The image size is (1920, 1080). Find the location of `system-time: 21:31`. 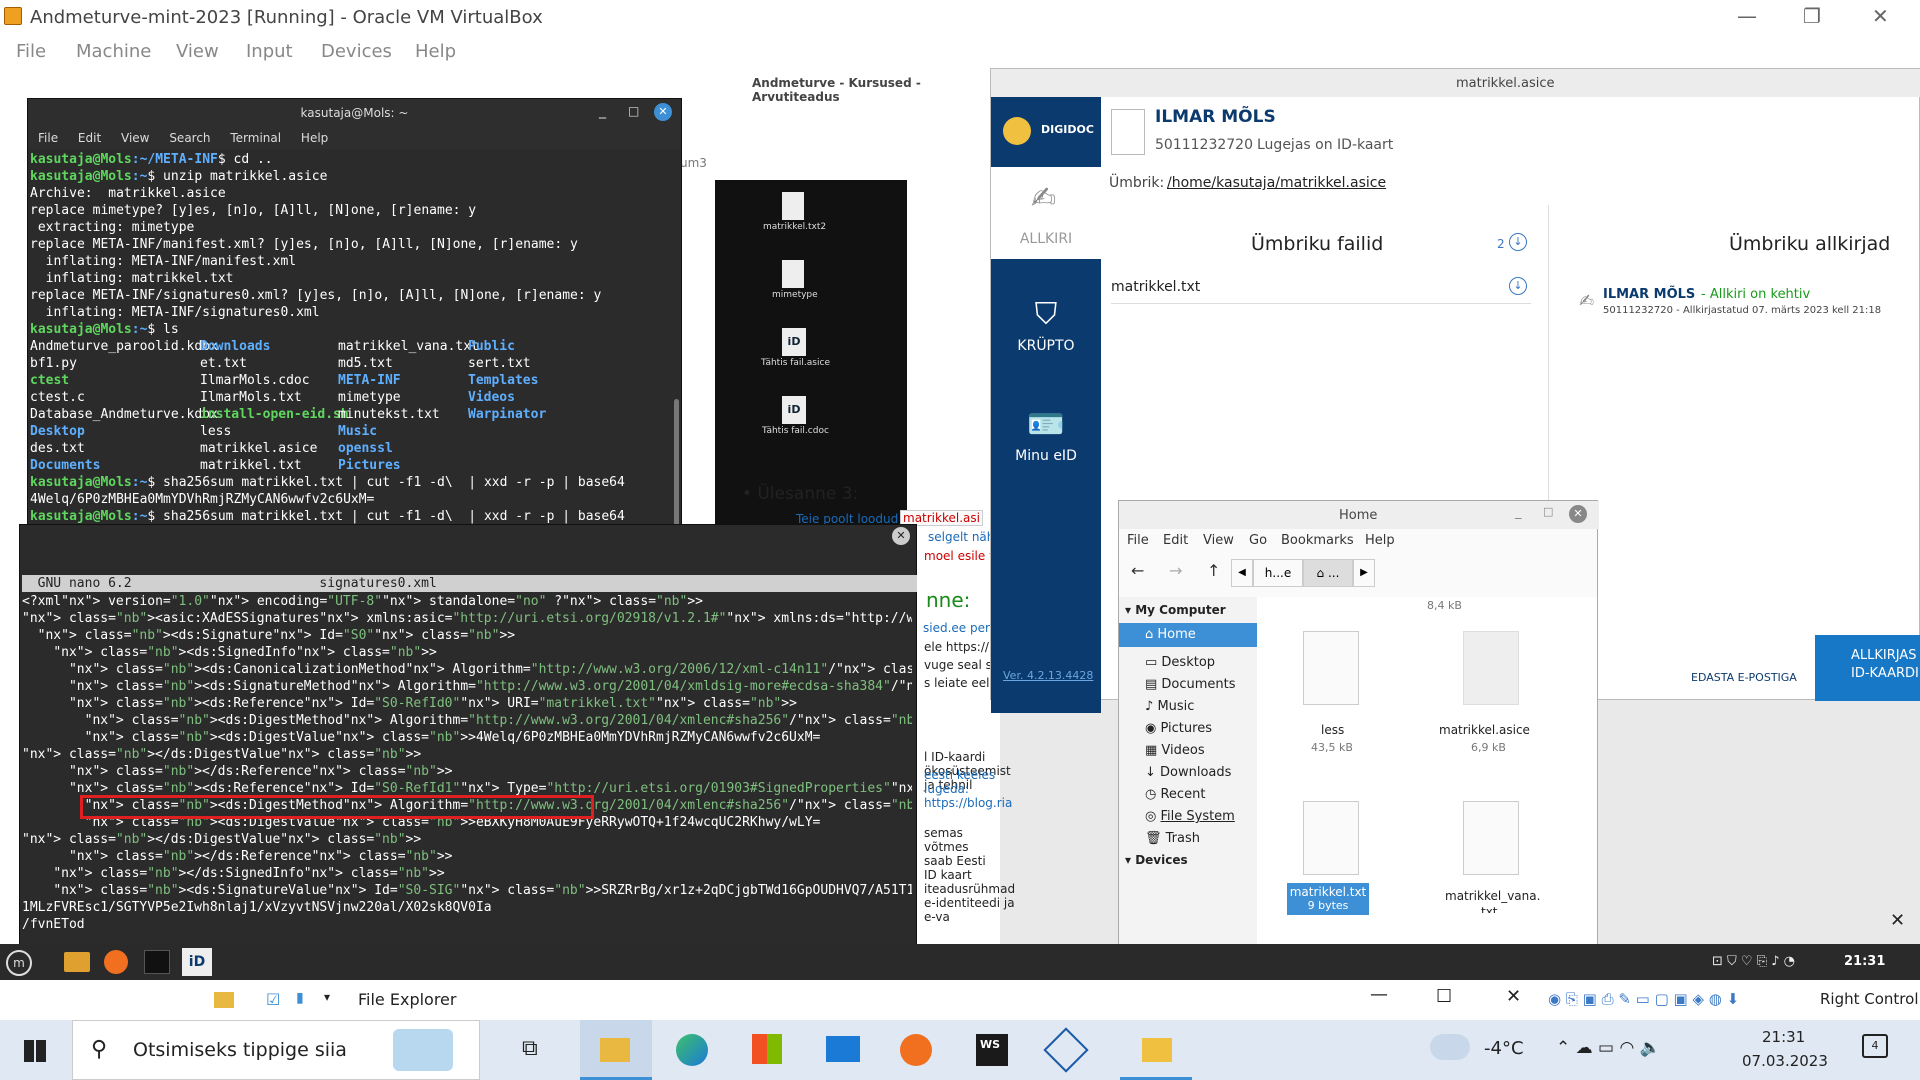

system-time: 21:31 is located at coordinates (1783, 1037).